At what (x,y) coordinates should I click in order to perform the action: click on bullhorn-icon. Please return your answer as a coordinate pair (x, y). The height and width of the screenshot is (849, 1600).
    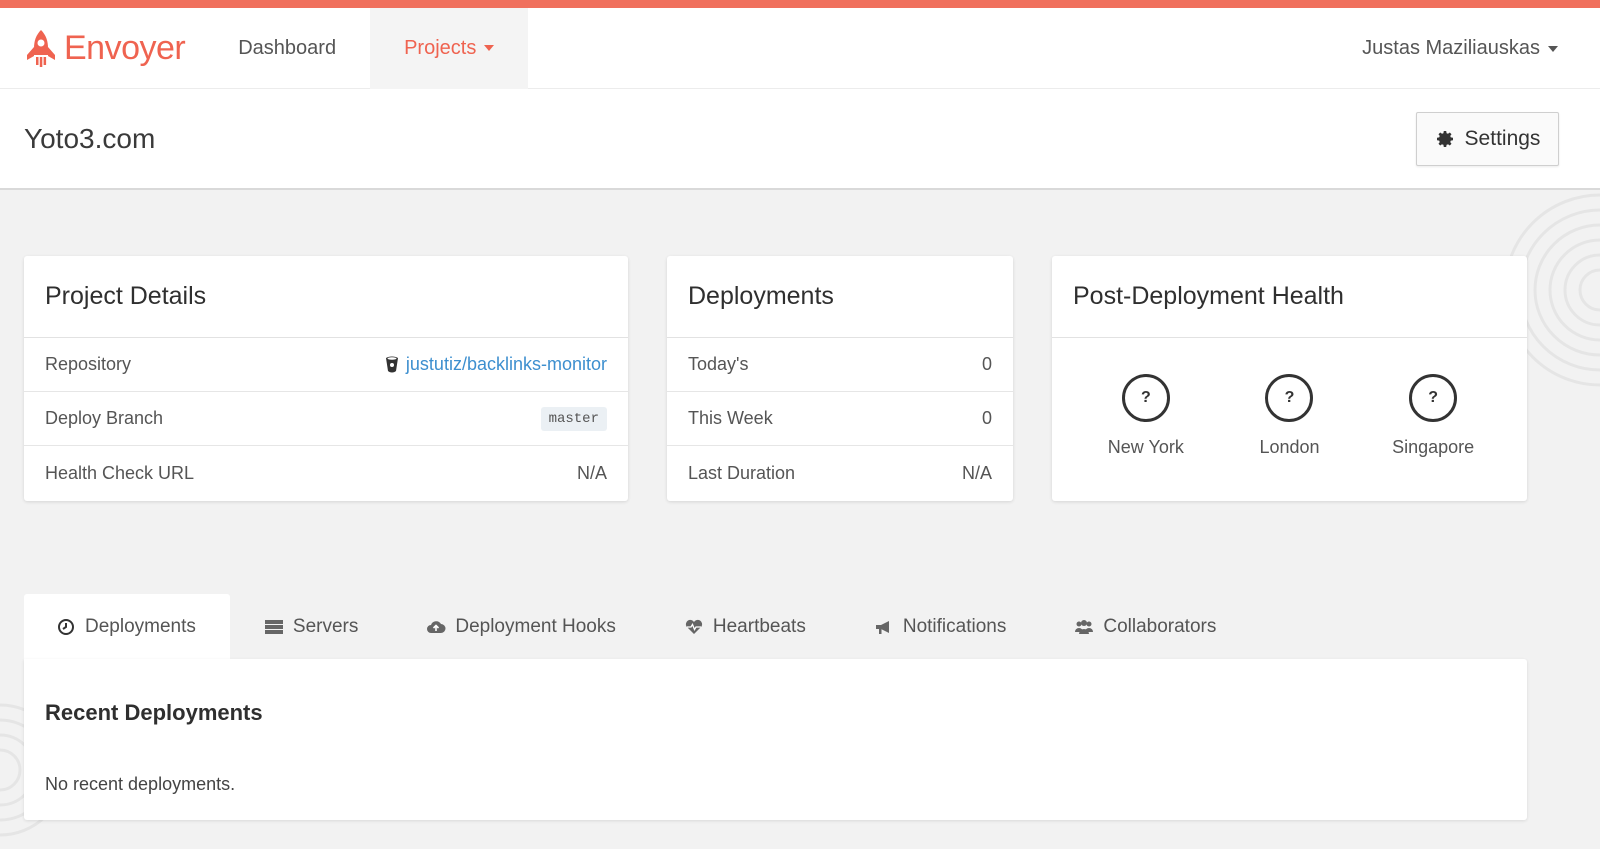
    Looking at the image, I should click on (882, 627).